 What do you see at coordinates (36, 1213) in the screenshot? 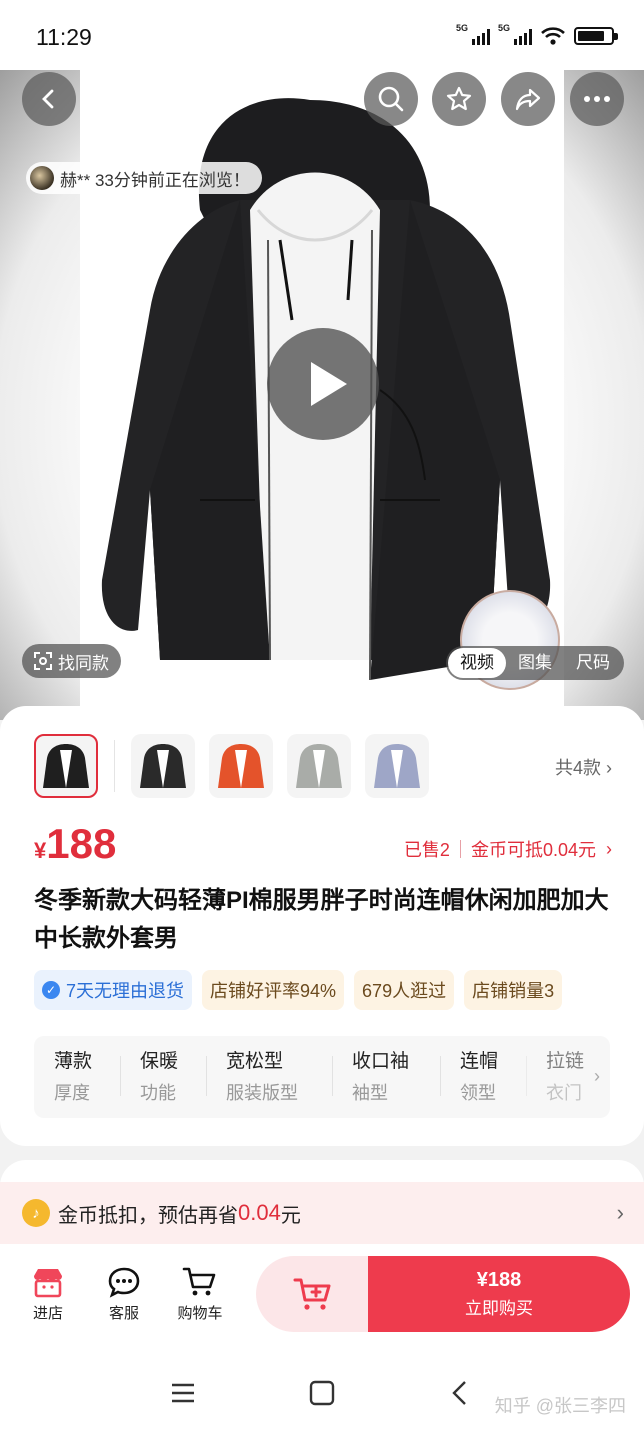
I see `coin-icon: ♪` at bounding box center [36, 1213].